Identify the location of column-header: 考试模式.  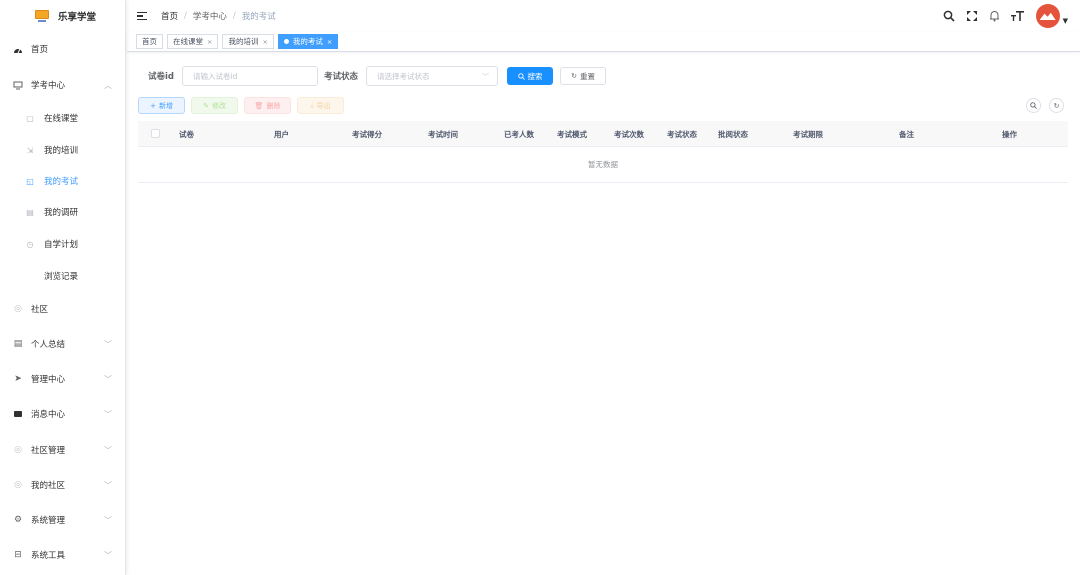
(572, 134).